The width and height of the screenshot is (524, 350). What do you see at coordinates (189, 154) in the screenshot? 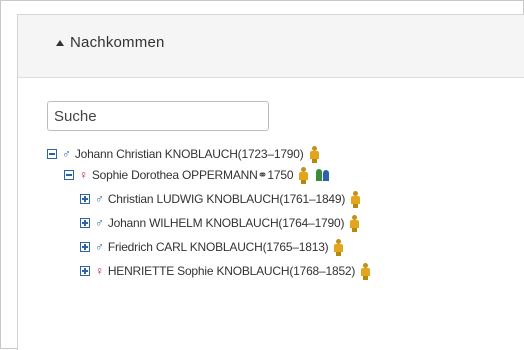
I see `tree-node-label: Johann Christian KNOBLAUCH(1723–1790)` at bounding box center [189, 154].